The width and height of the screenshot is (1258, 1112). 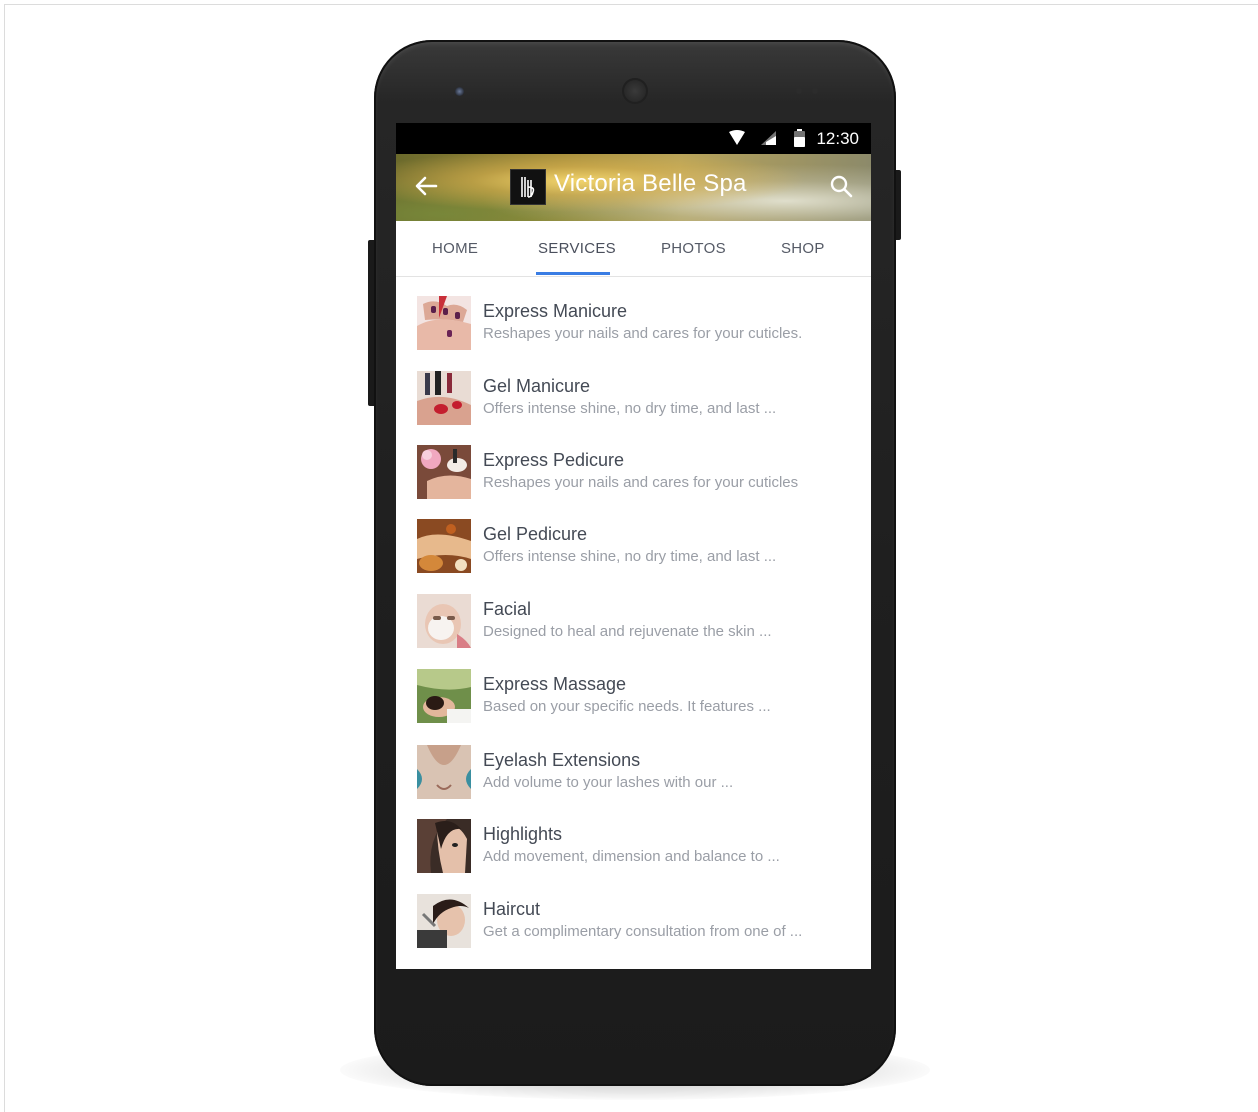 What do you see at coordinates (693, 248) in the screenshot?
I see `tab-photos: PHOTOS` at bounding box center [693, 248].